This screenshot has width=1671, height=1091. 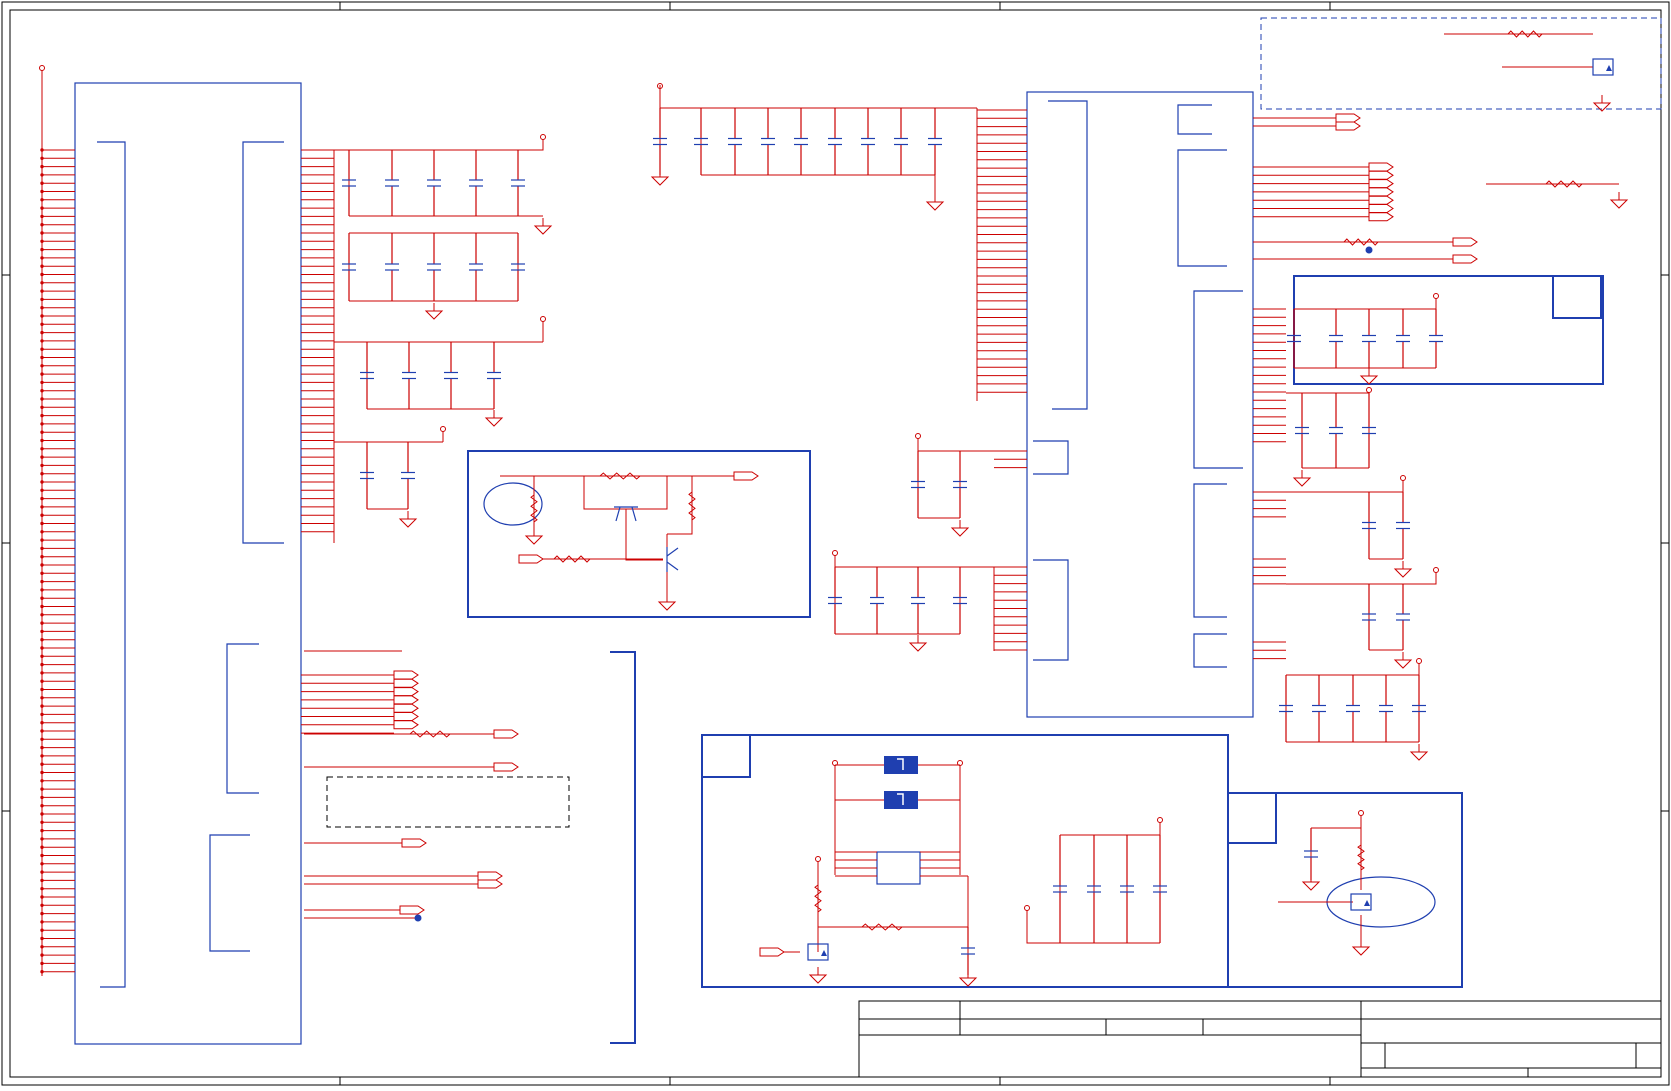 I want to click on mosfet-diode, so click(x=1609, y=68).